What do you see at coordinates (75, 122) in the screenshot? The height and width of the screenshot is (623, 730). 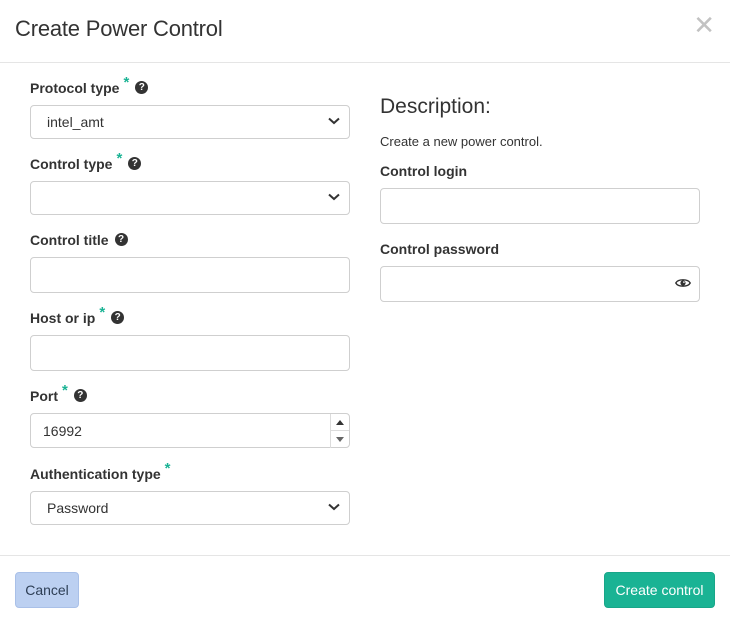 I see `protocol-type-value: intel_amt` at bounding box center [75, 122].